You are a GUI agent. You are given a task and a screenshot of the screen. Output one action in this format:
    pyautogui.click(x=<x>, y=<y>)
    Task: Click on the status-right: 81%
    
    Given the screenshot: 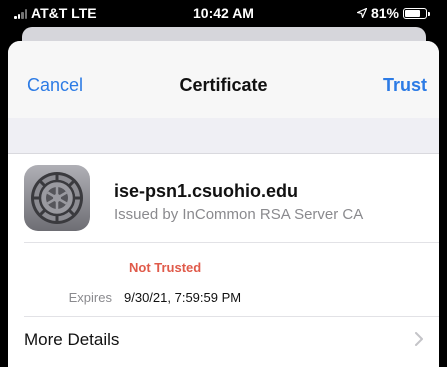 What is the action you would take?
    pyautogui.click(x=393, y=13)
    